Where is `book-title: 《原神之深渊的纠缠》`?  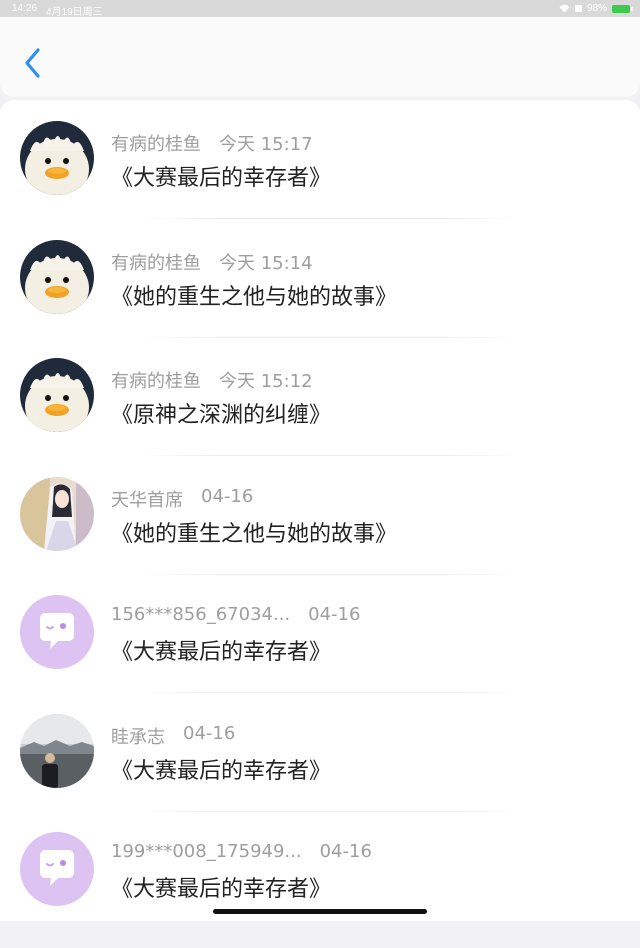
book-title: 《原神之深渊的纠缠》 is located at coordinates (221, 413).